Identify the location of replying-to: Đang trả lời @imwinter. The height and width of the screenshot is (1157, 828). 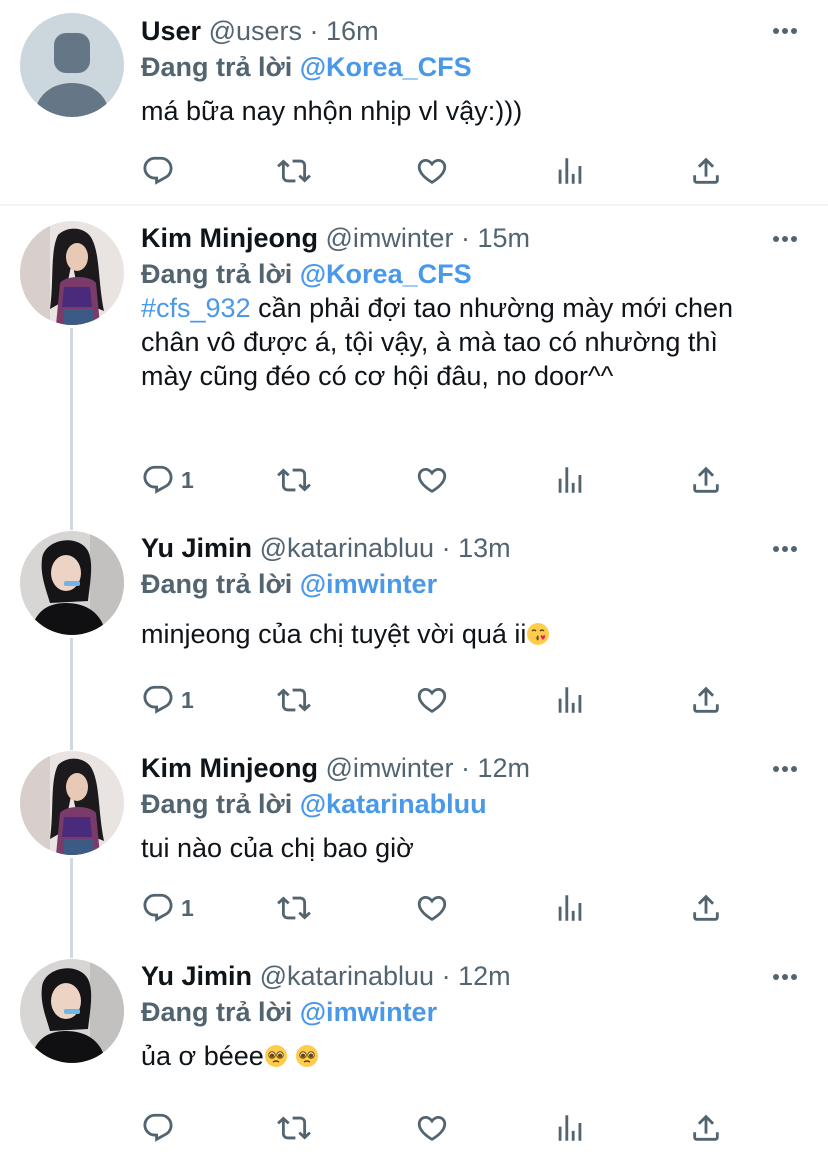
(469, 584).